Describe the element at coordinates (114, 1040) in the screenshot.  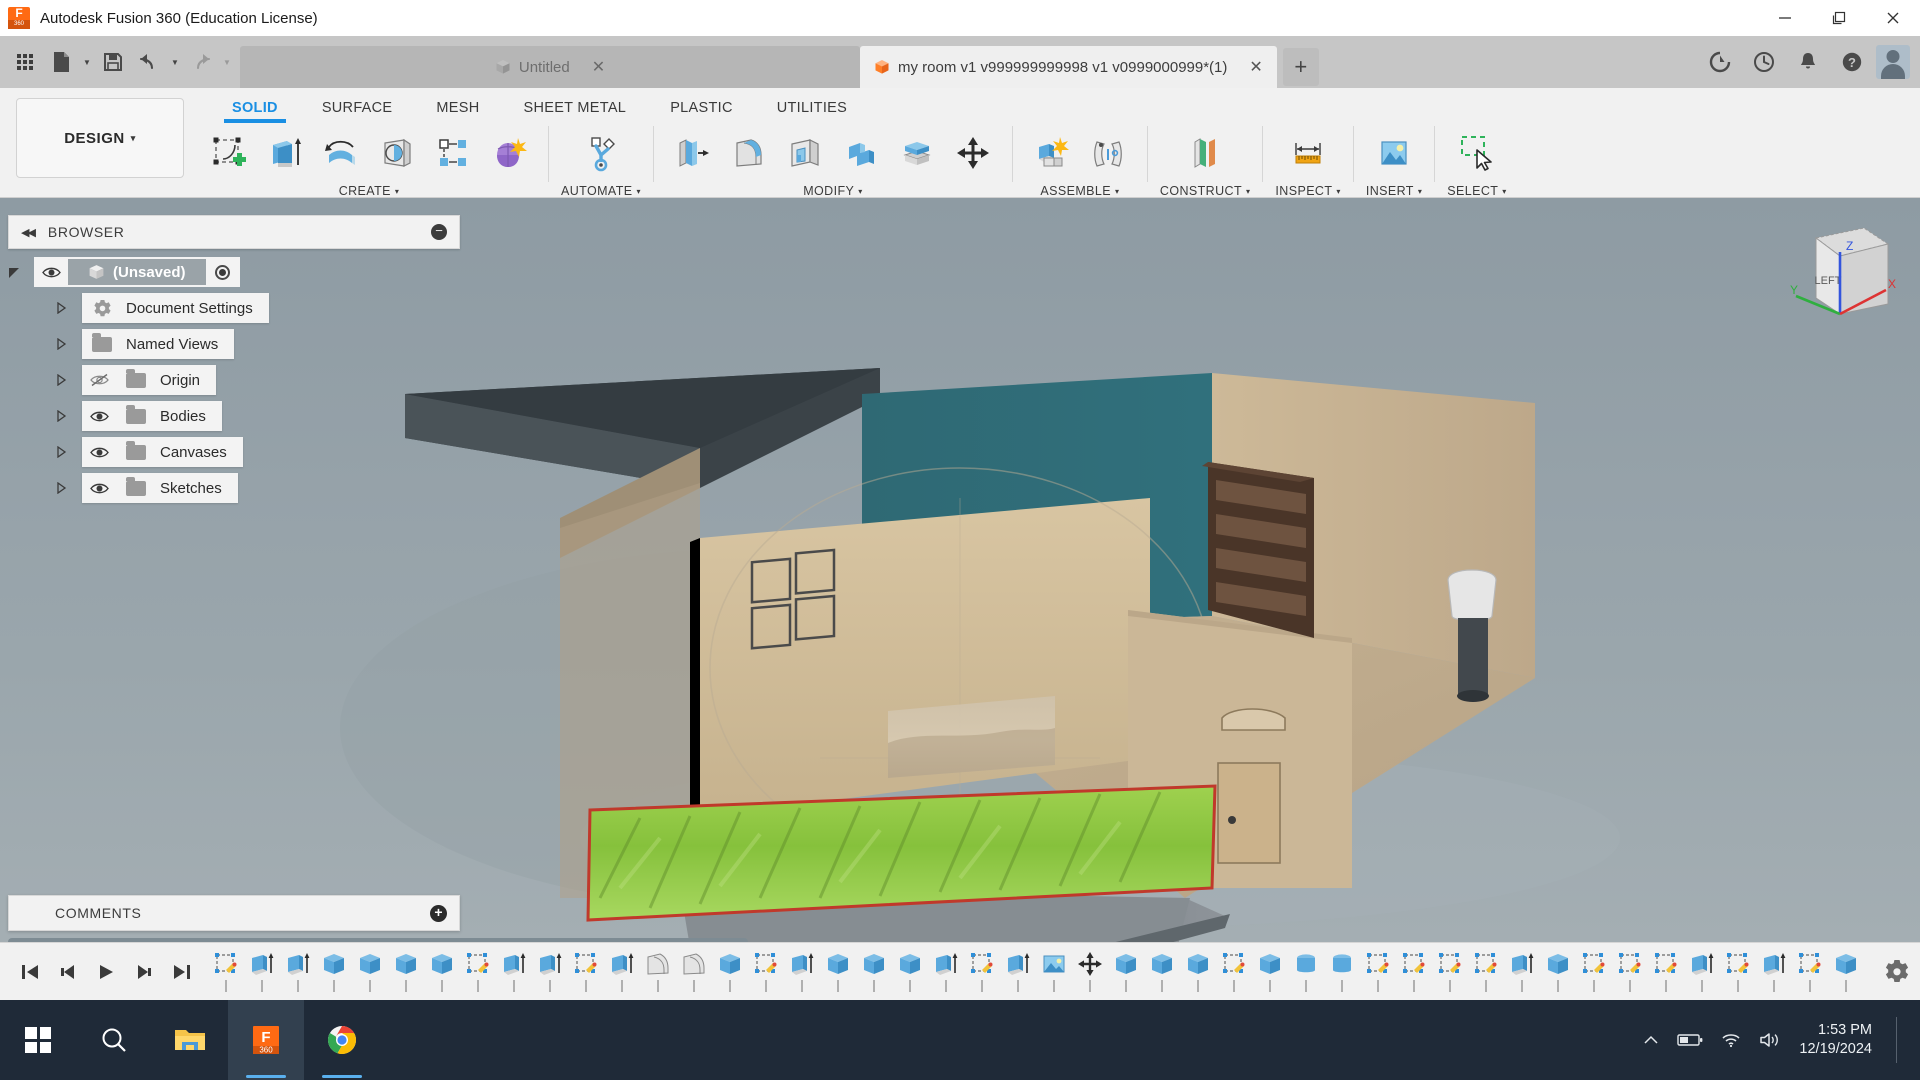
I see `search-icon` at that location.